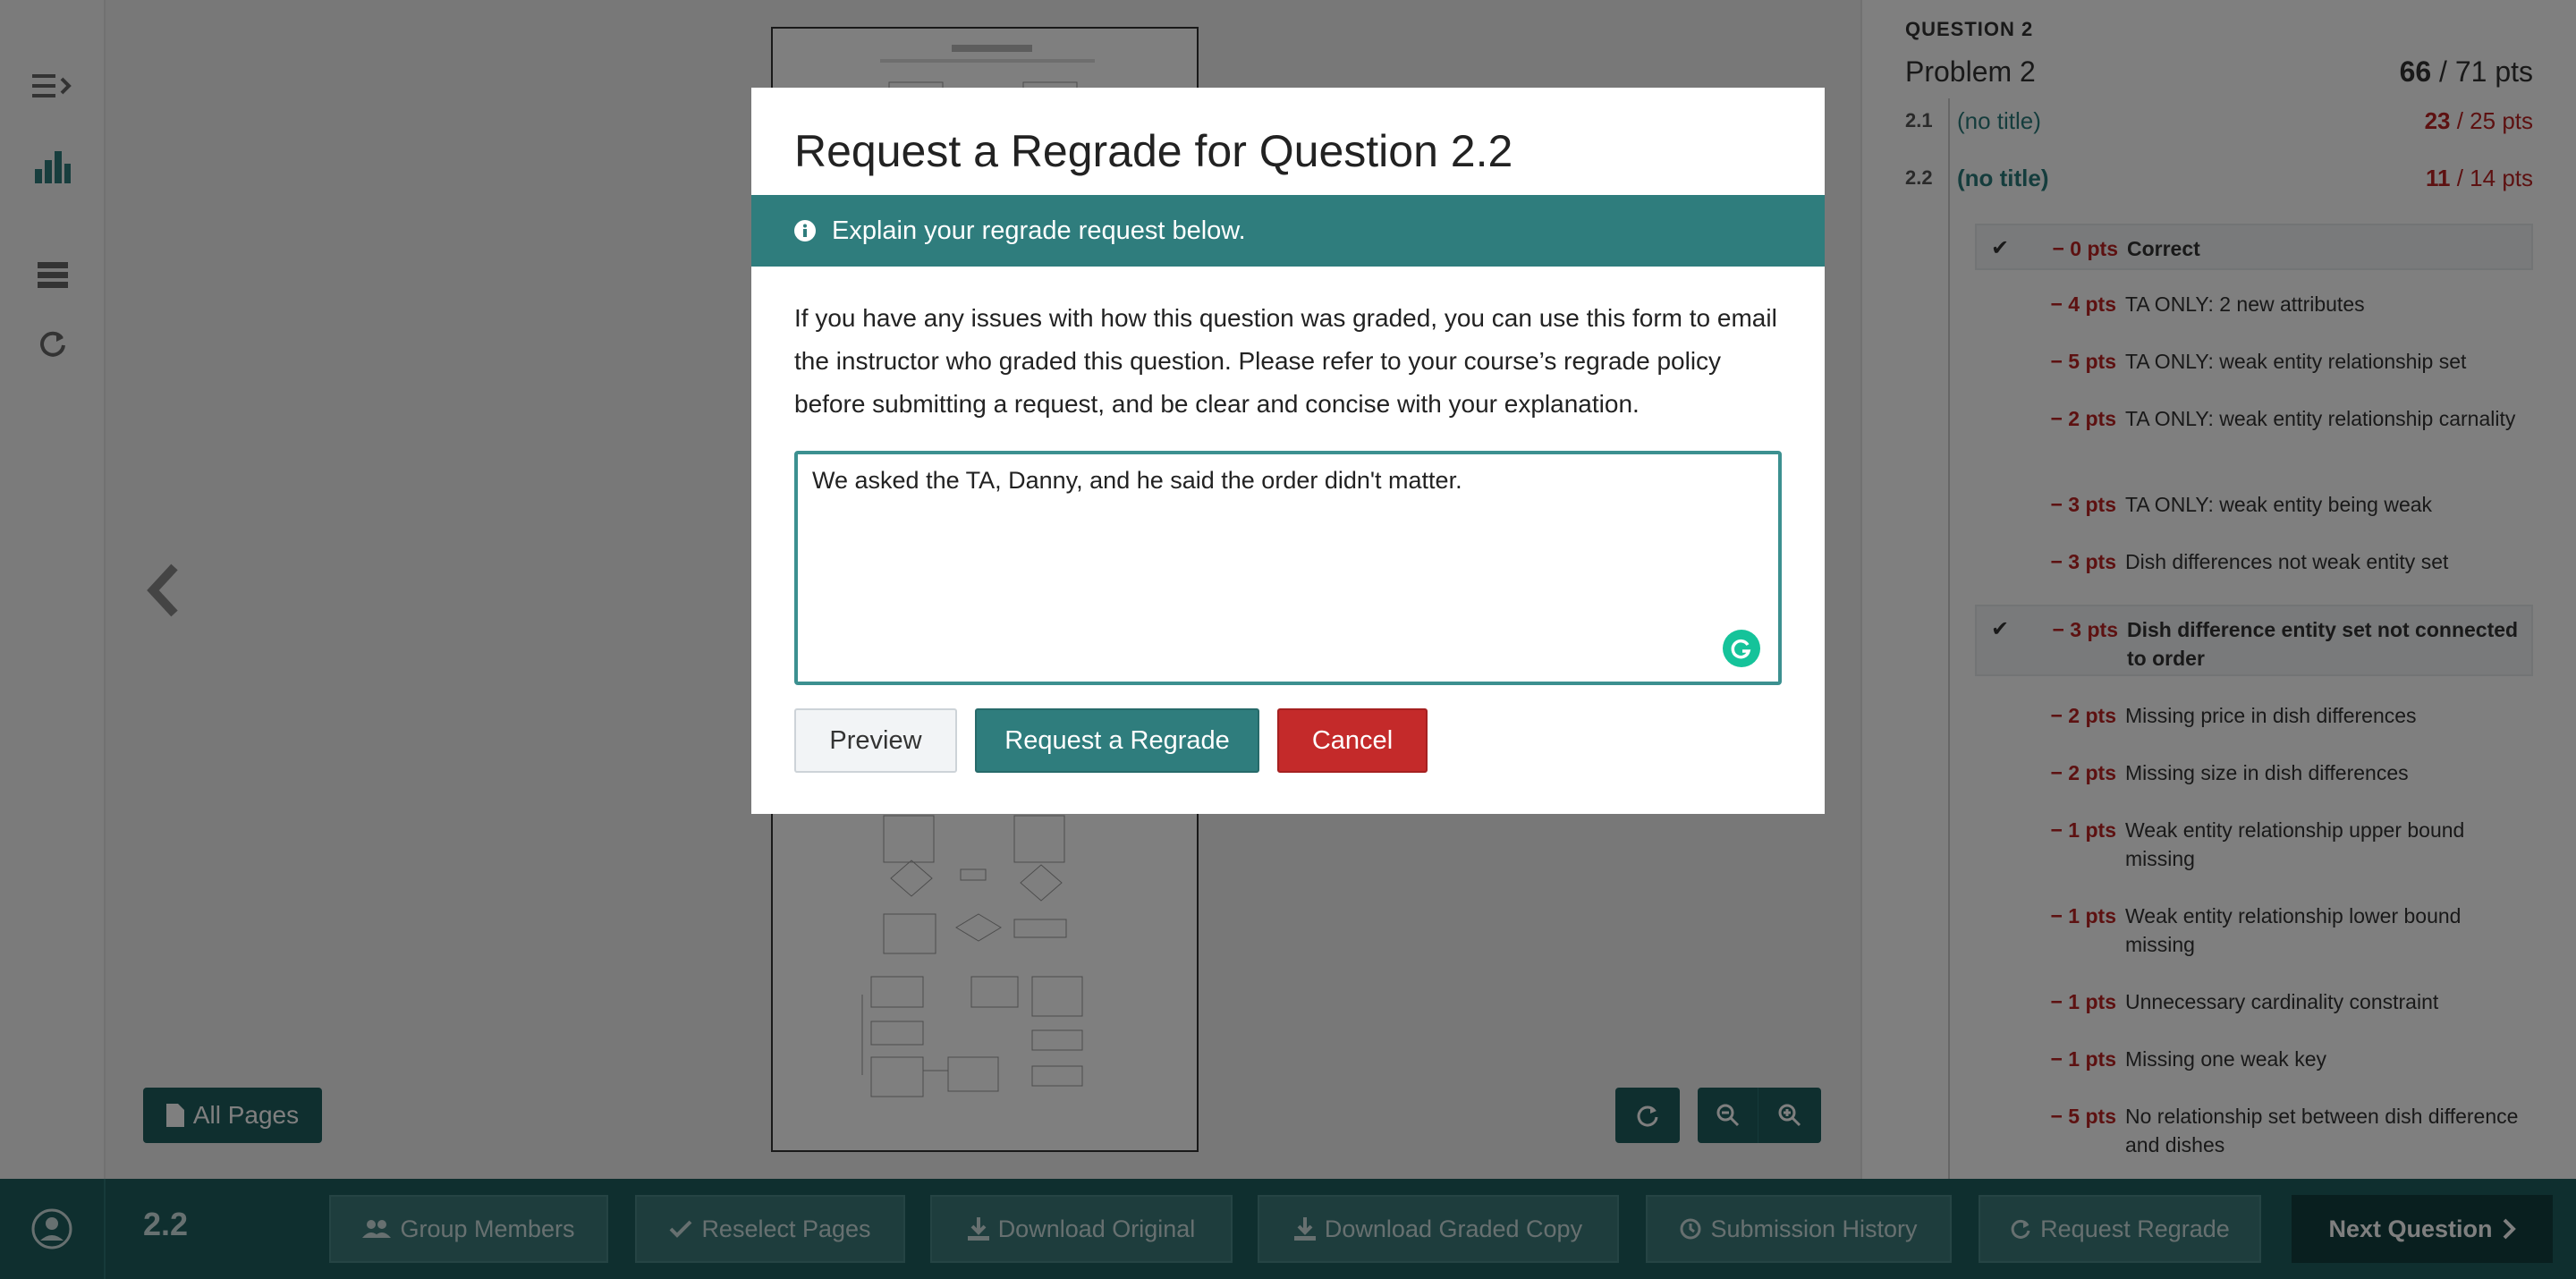 The height and width of the screenshot is (1279, 2576). What do you see at coordinates (1039, 231) in the screenshot?
I see `info-banner-text: Explain your regrade request below.` at bounding box center [1039, 231].